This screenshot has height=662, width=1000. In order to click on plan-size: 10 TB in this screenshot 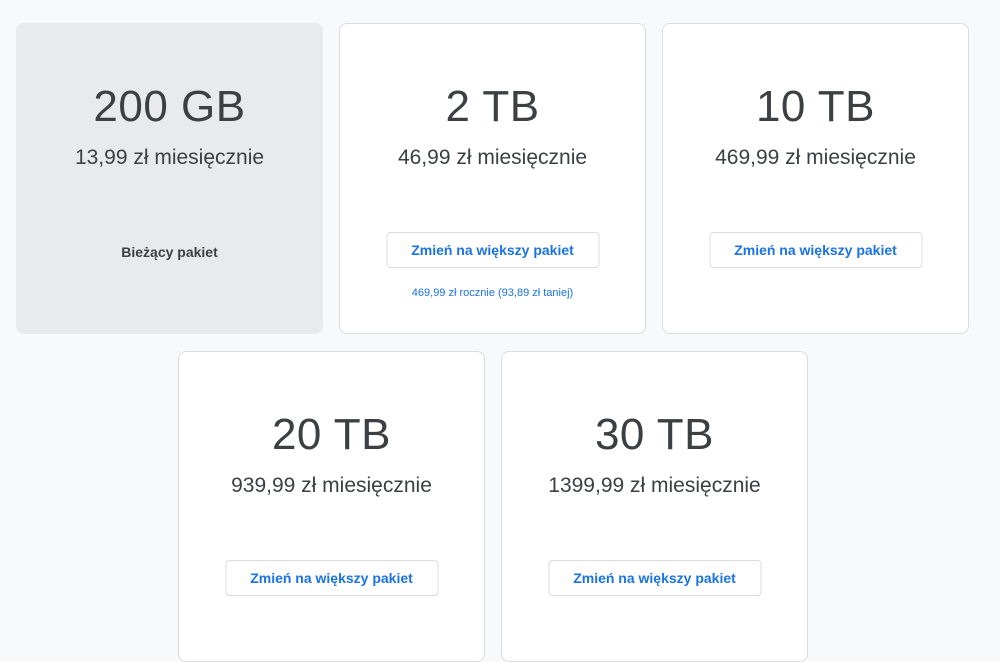, I will do `click(815, 106)`.